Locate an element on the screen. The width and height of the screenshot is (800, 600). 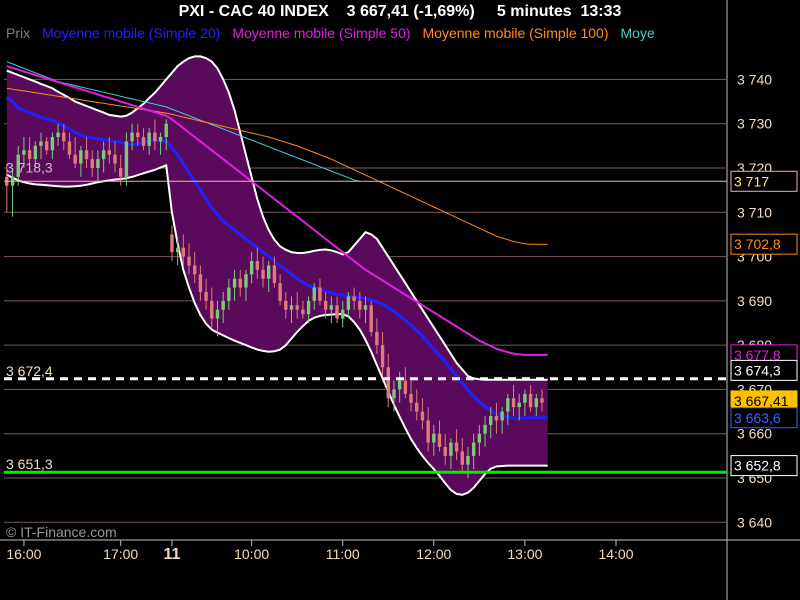
x-tick-label: 17:00 is located at coordinates (120, 554).